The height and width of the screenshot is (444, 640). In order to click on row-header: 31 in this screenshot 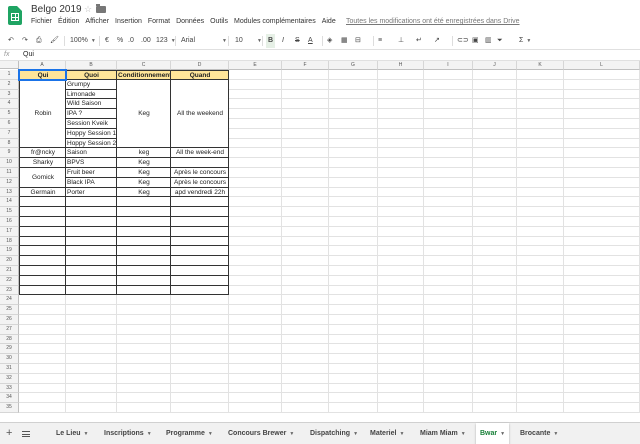, I will do `click(9, 369)`.